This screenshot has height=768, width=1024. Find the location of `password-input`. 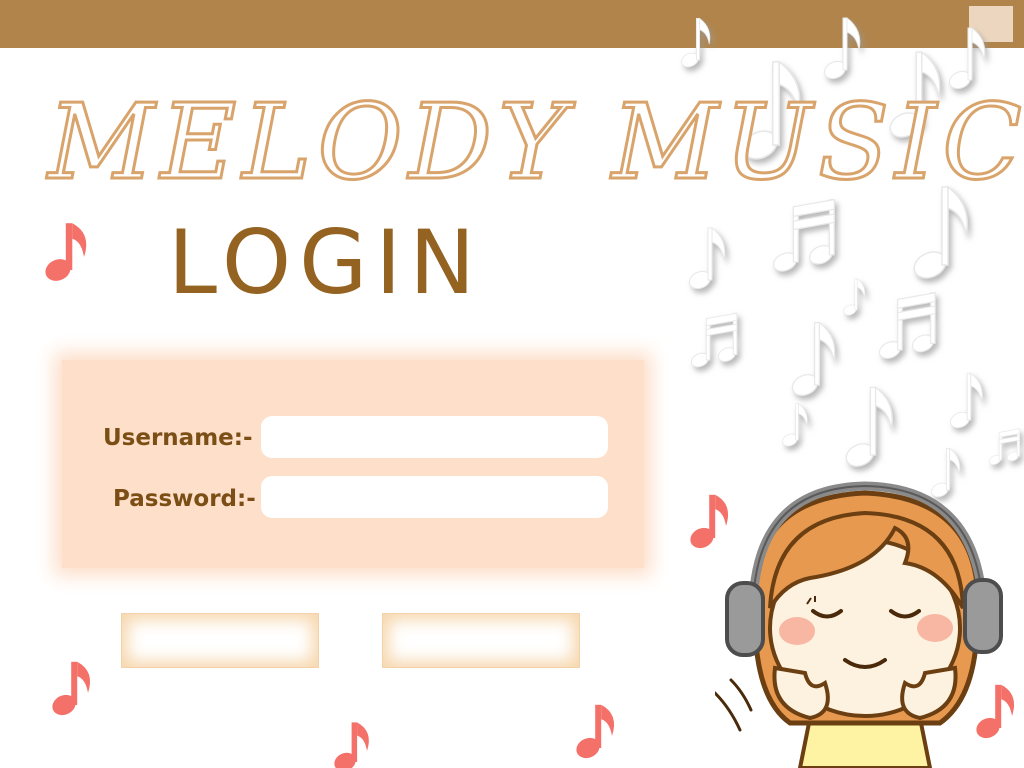

password-input is located at coordinates (434, 497).